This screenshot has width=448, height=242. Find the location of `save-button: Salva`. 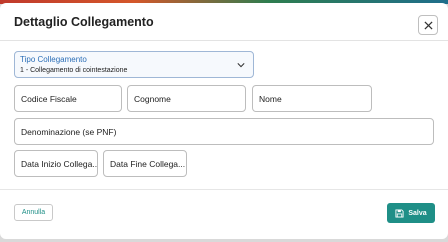

save-button: Salva is located at coordinates (411, 213).